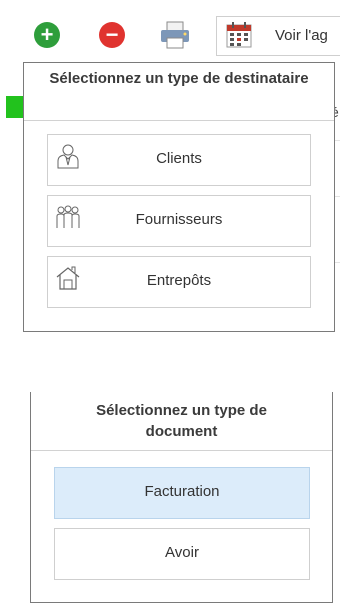 Image resolution: width=340 pixels, height=603 pixels. What do you see at coordinates (179, 78) in the screenshot?
I see `popup-title: Sélectionnez un type de destinataire` at bounding box center [179, 78].